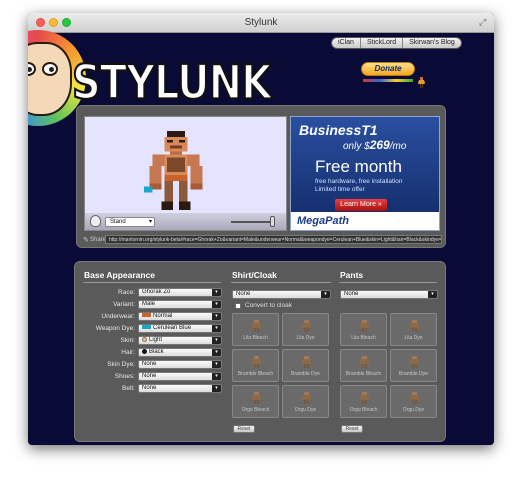 The width and height of the screenshot is (520, 483). I want to click on underwear-value: Normal, so click(163, 316).